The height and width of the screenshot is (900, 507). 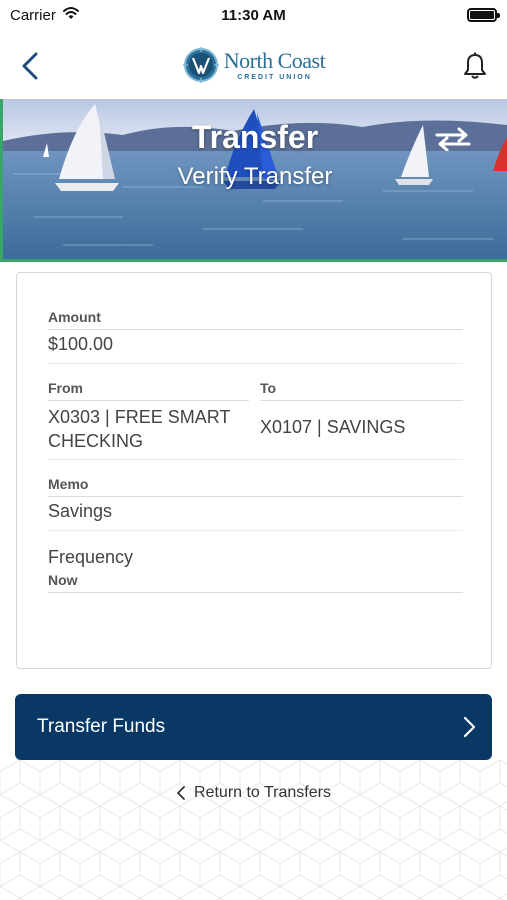 What do you see at coordinates (255, 503) in the screenshot?
I see `memo-field: Memo Savings` at bounding box center [255, 503].